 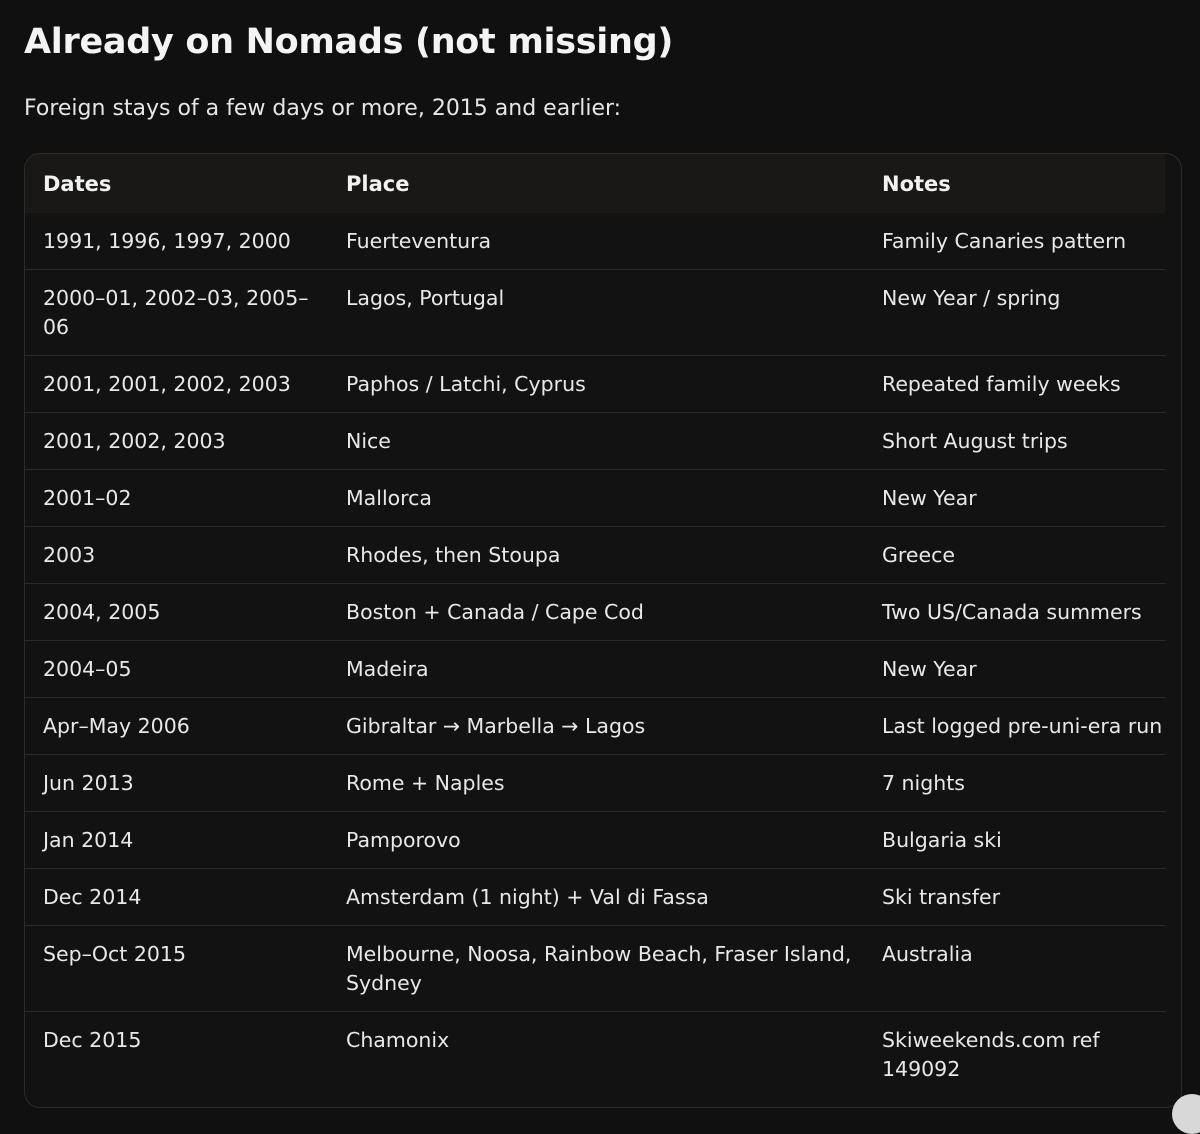 I want to click on cell-place: Fuerteventura, so click(x=596, y=241).